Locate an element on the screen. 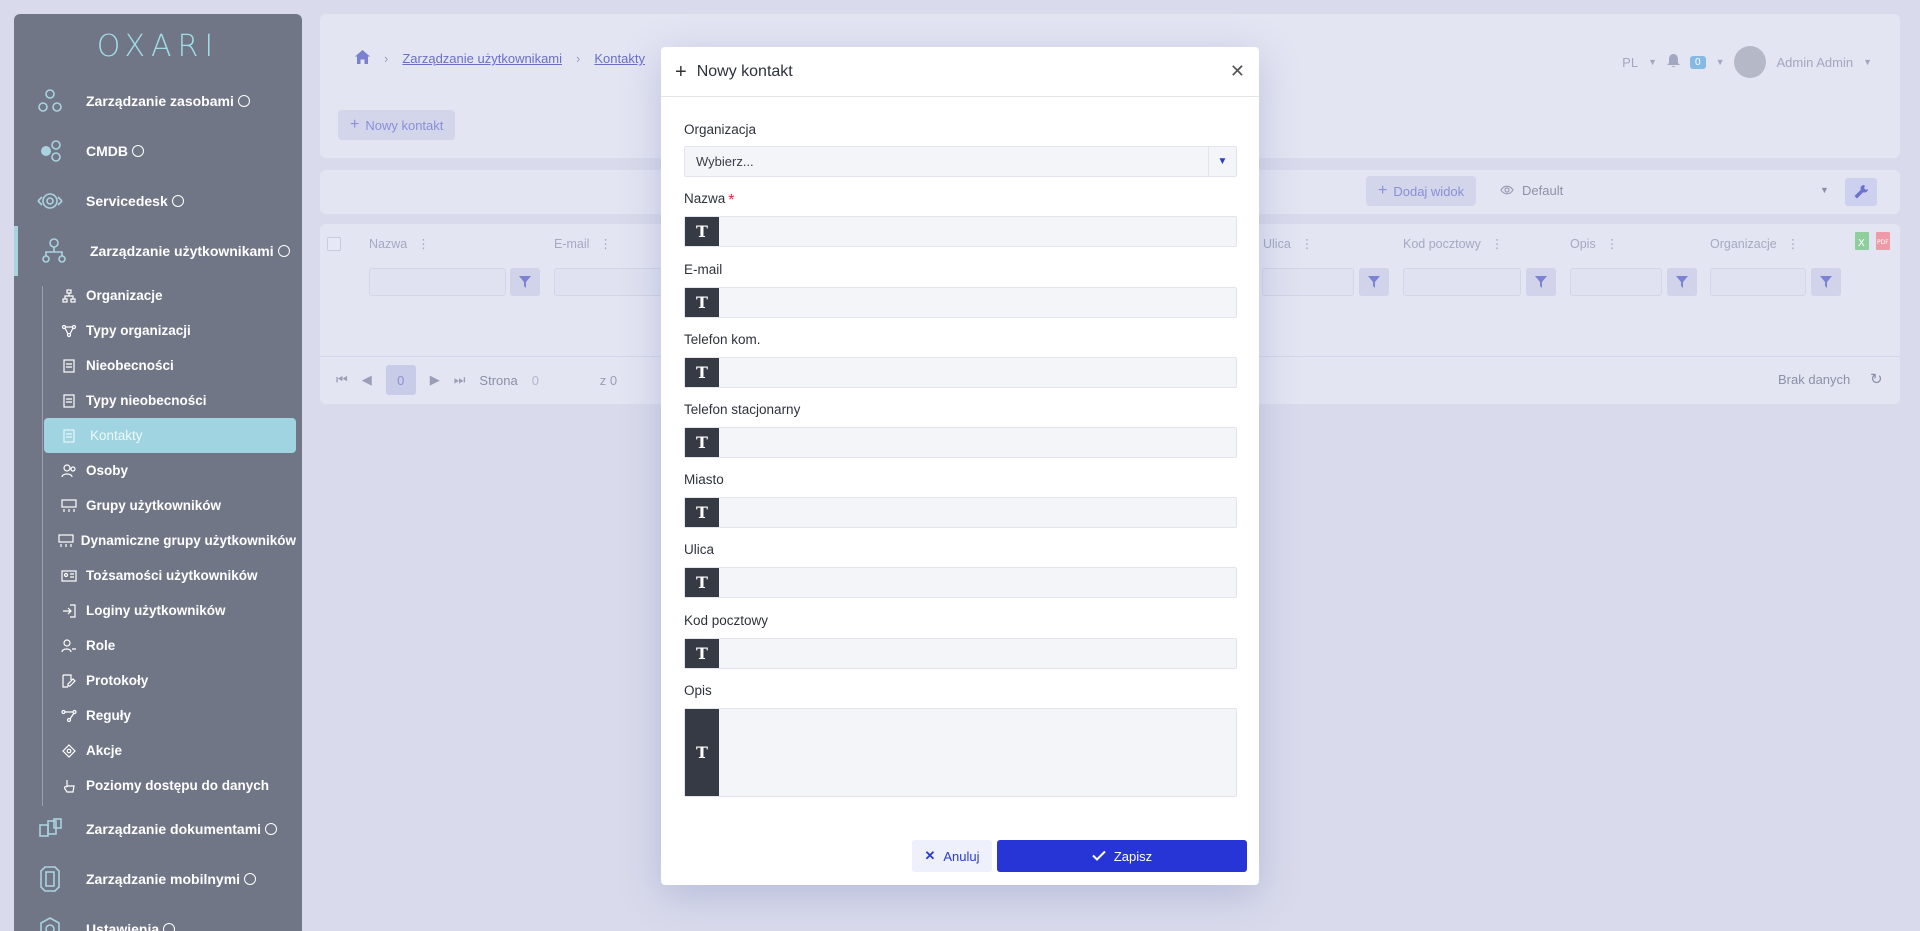 The width and height of the screenshot is (1920, 931). excel-export-icon: X is located at coordinates (1862, 242).